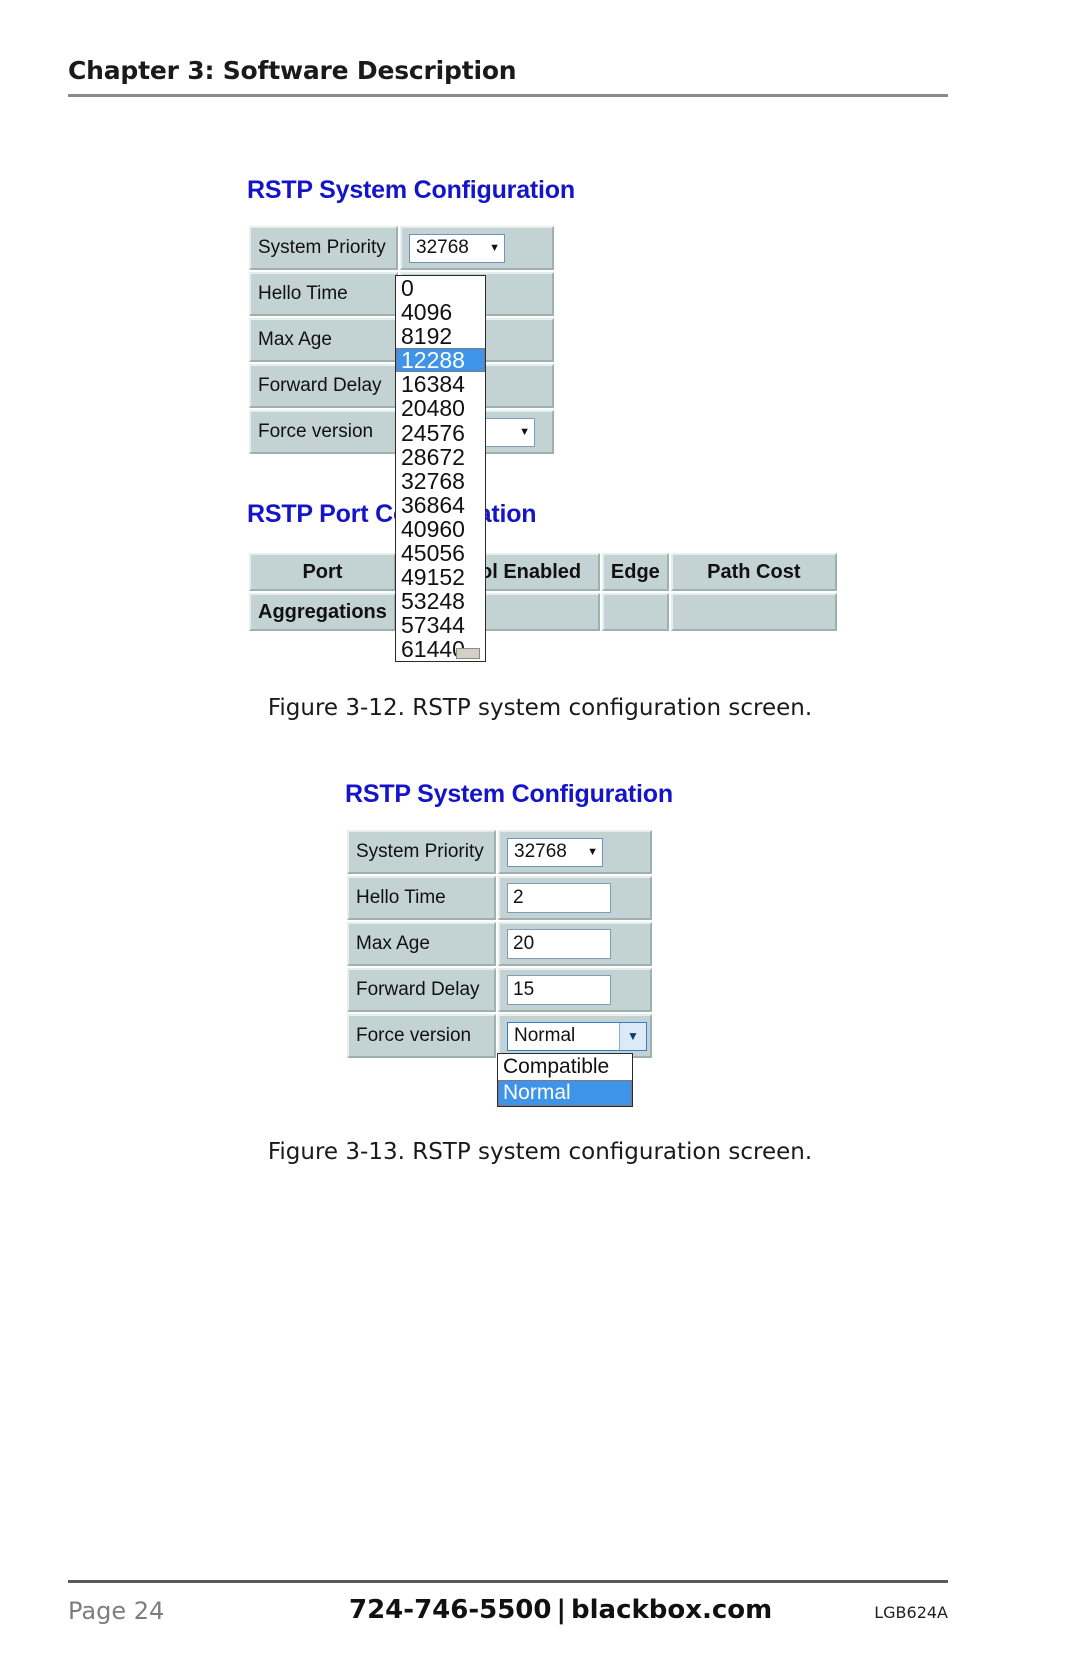  Describe the element at coordinates (753, 612) in the screenshot. I see `cell-path-cost` at that location.